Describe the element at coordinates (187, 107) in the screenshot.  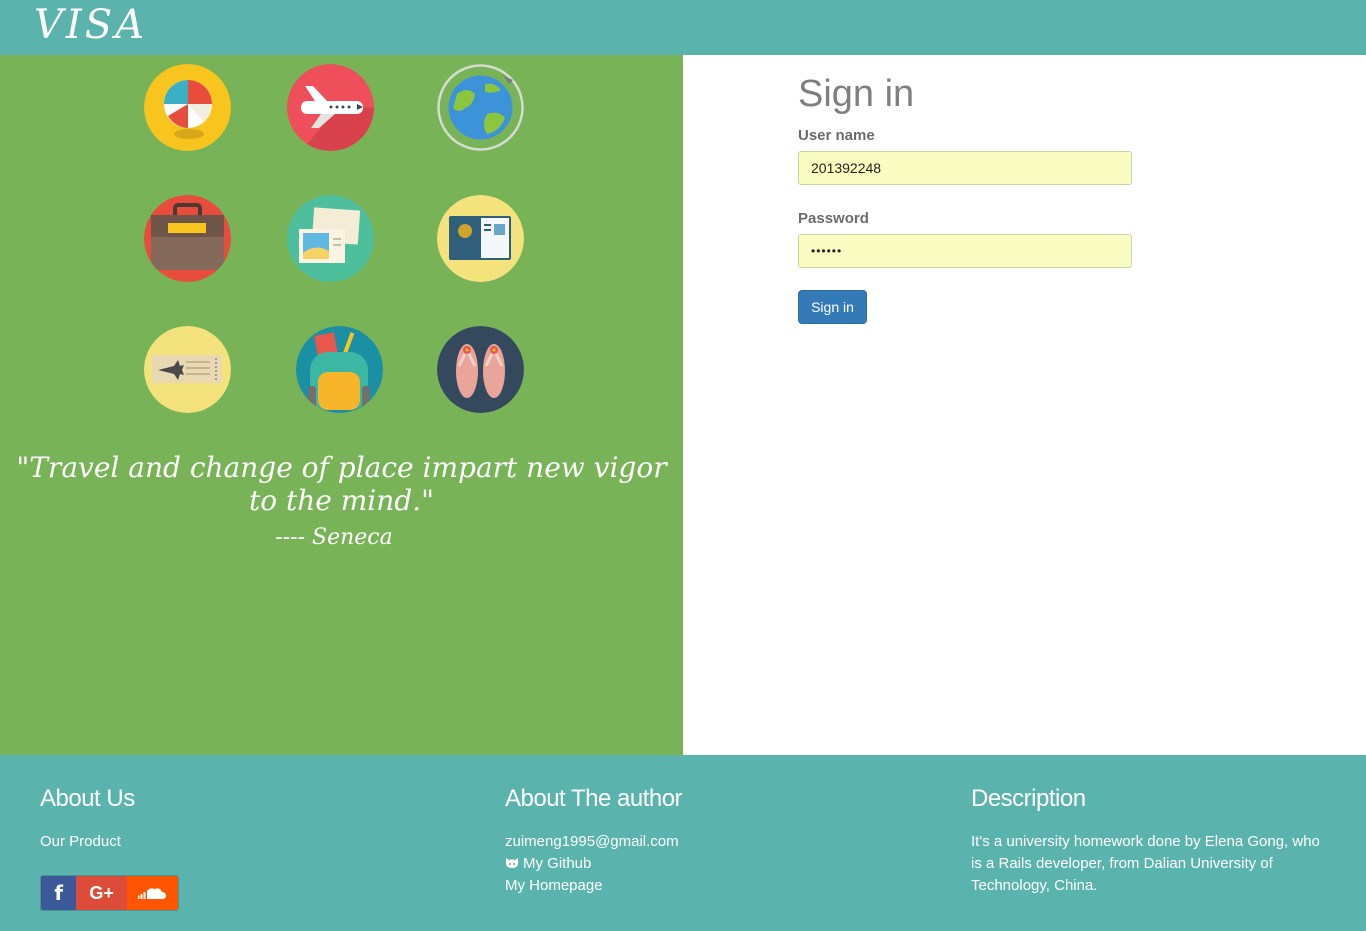
I see `beach-ball-icon` at that location.